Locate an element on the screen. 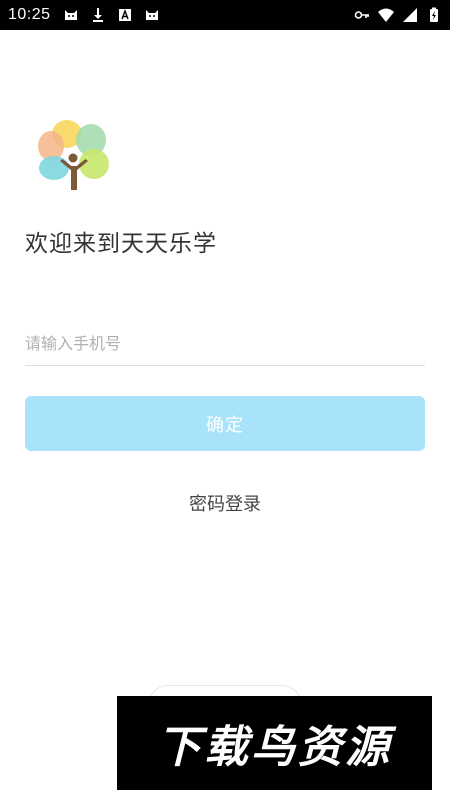 This screenshot has width=450, height=800. signal-icon is located at coordinates (410, 15).